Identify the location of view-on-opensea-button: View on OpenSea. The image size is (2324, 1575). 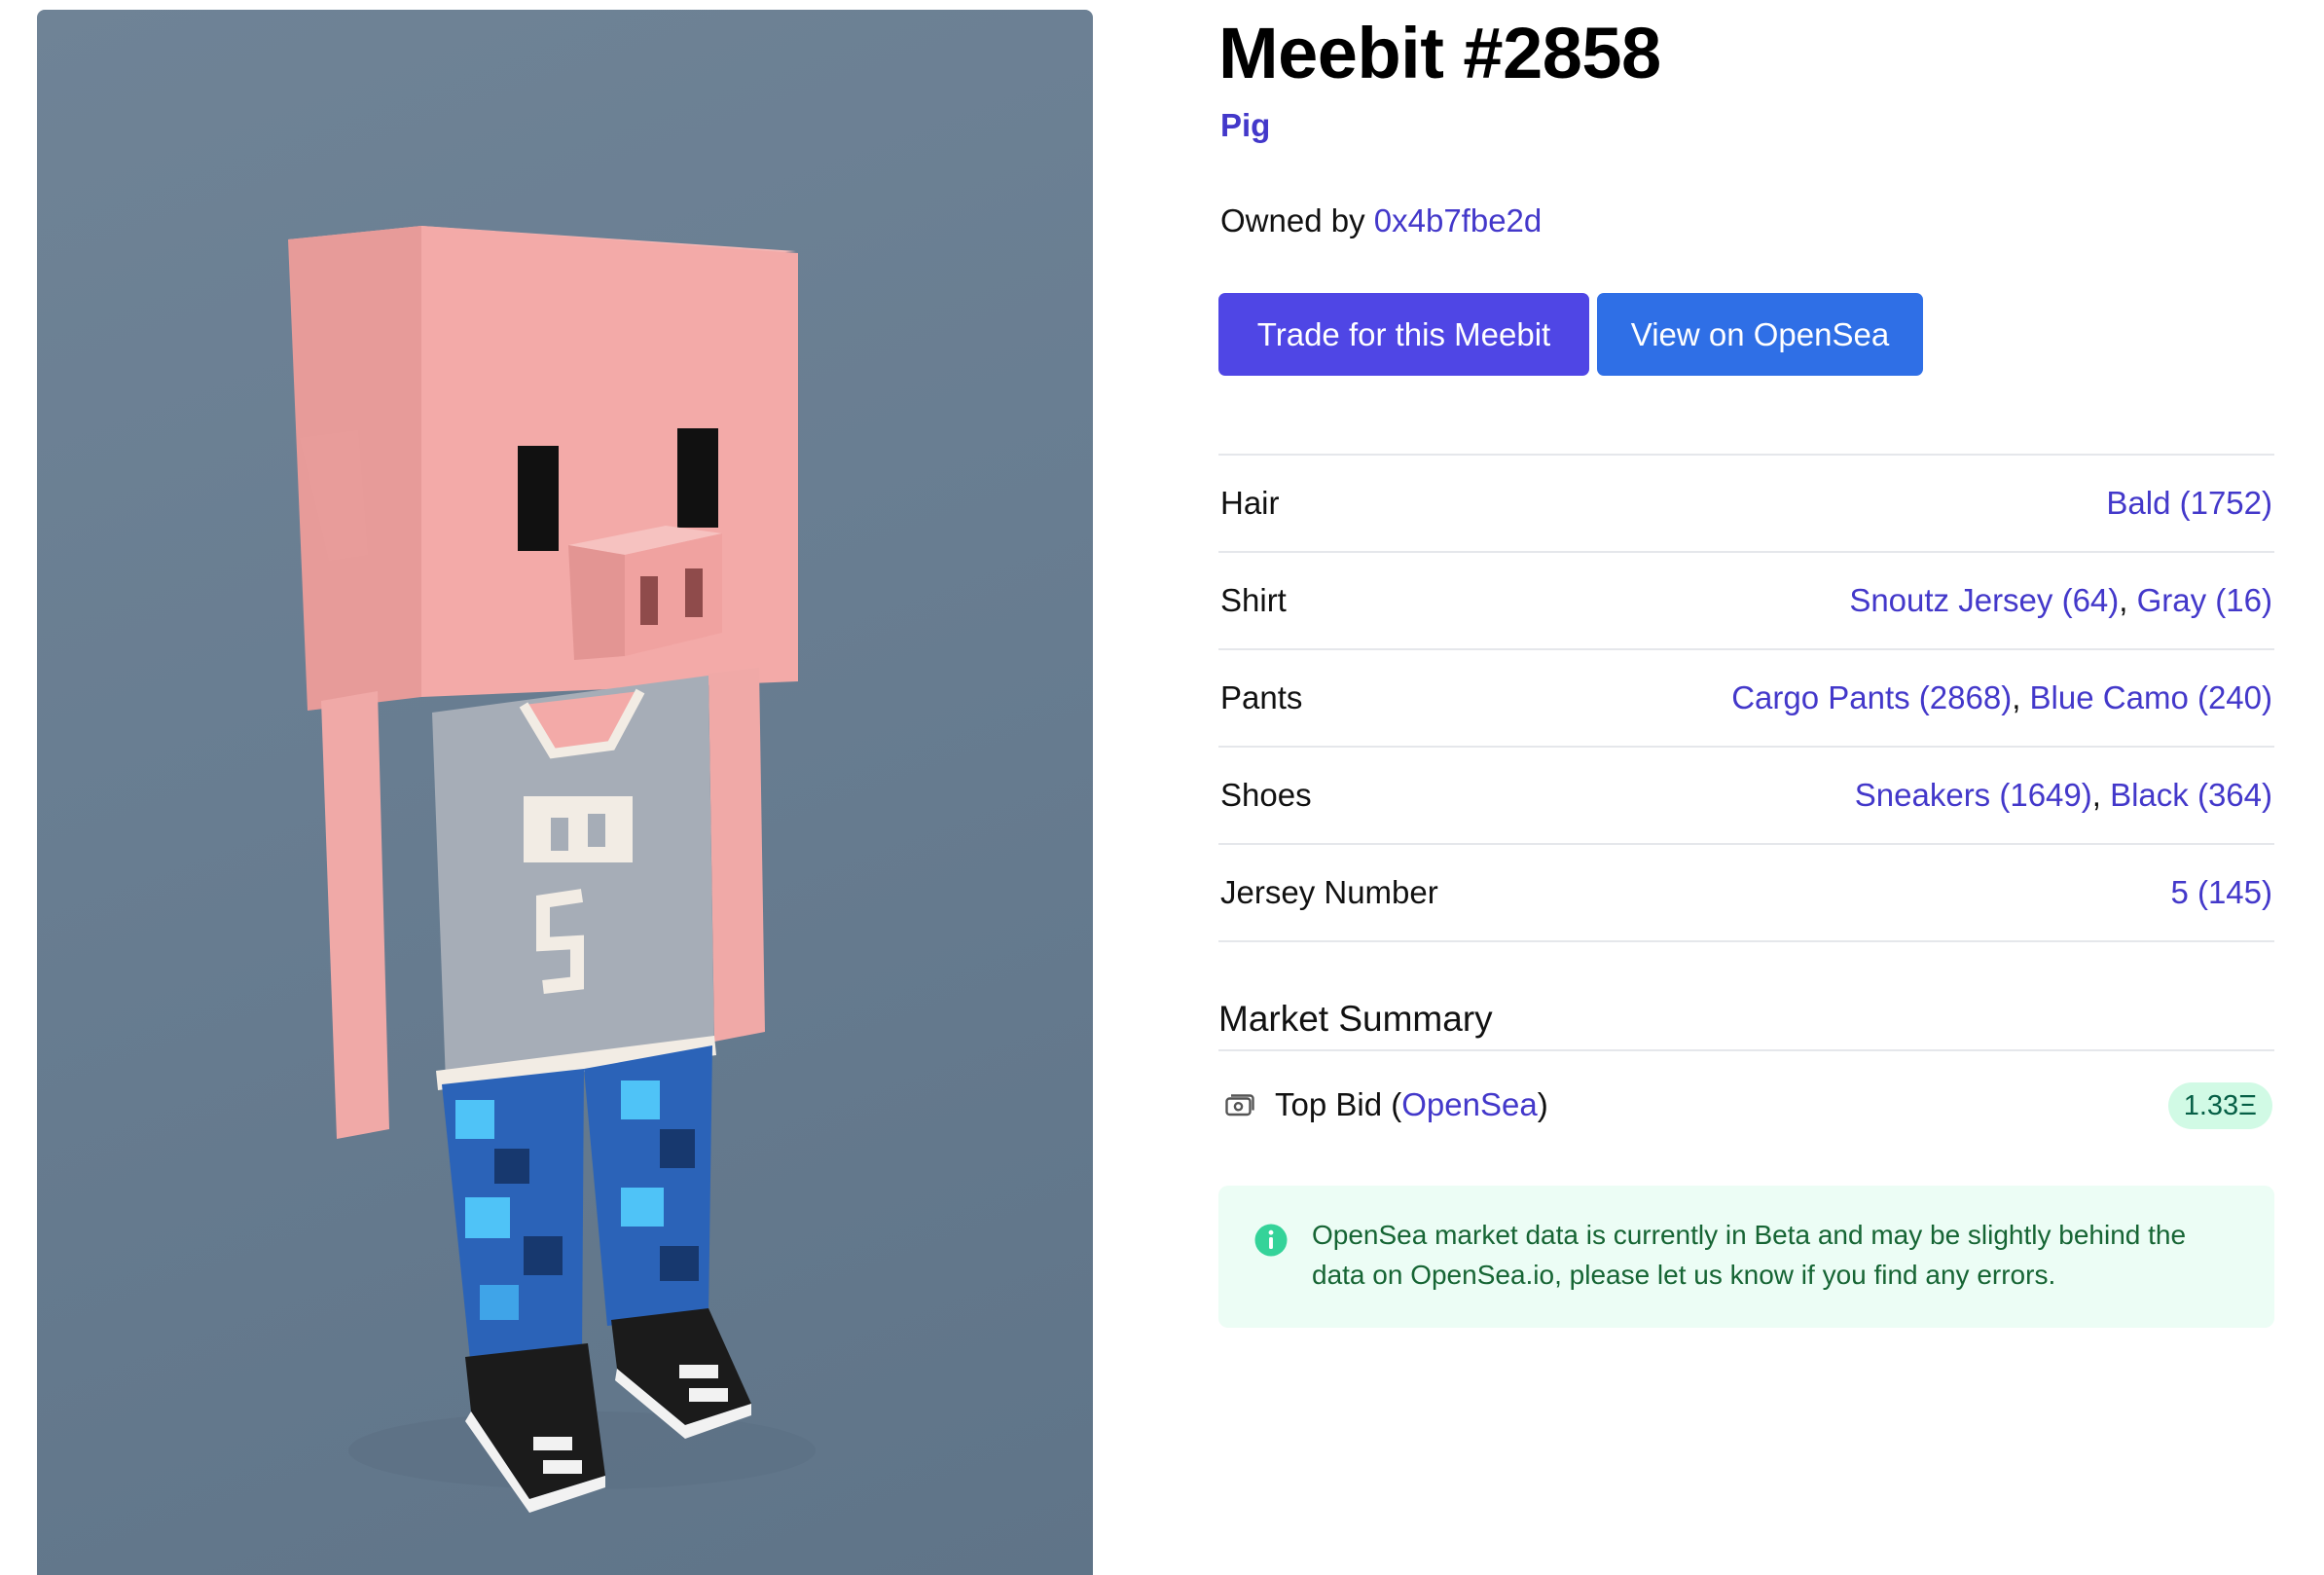
(1760, 334).